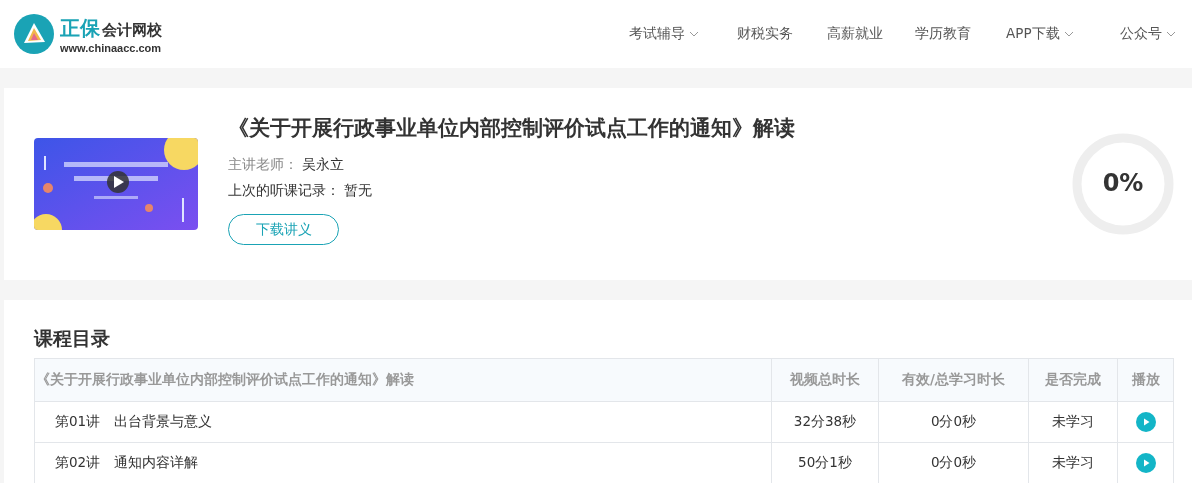 This screenshot has width=1192, height=483. Describe the element at coordinates (403, 462) in the screenshot. I see `lecture-cell: 第02讲 通知内容详解` at that location.